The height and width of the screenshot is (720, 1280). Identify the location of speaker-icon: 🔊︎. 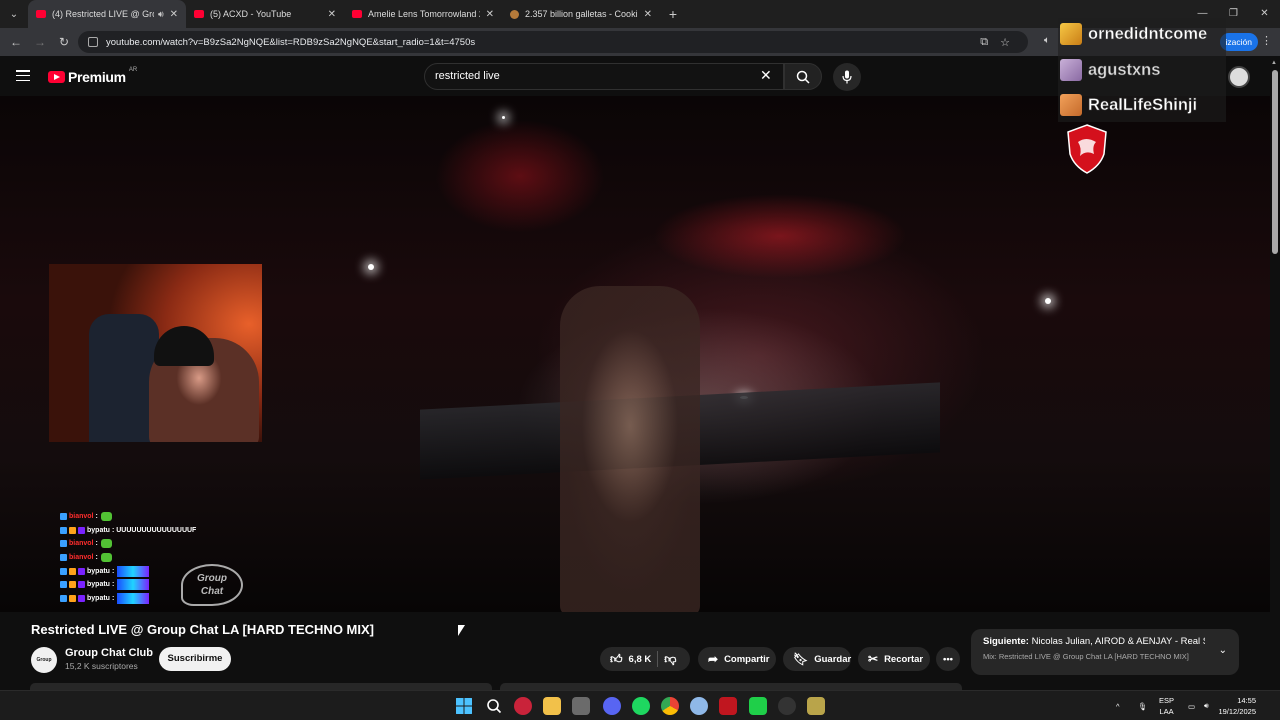
(161, 14).